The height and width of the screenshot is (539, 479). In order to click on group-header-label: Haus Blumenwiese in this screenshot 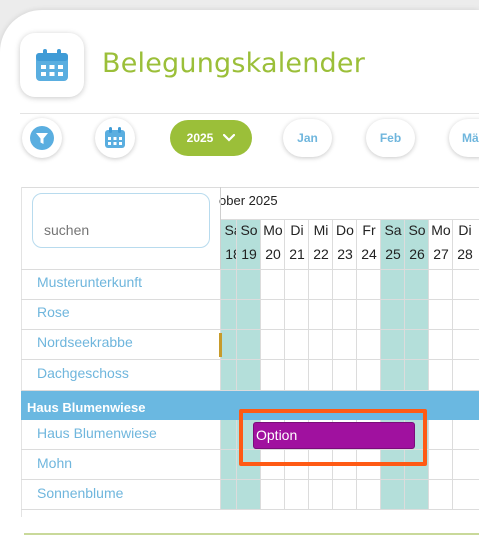, I will do `click(86, 407)`.